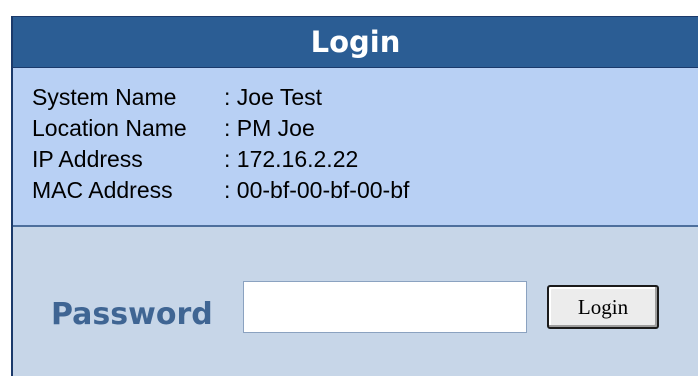 The image size is (698, 376). Describe the element at coordinates (365, 128) in the screenshot. I see `location-name-row: Location Name : PM Joe` at that location.